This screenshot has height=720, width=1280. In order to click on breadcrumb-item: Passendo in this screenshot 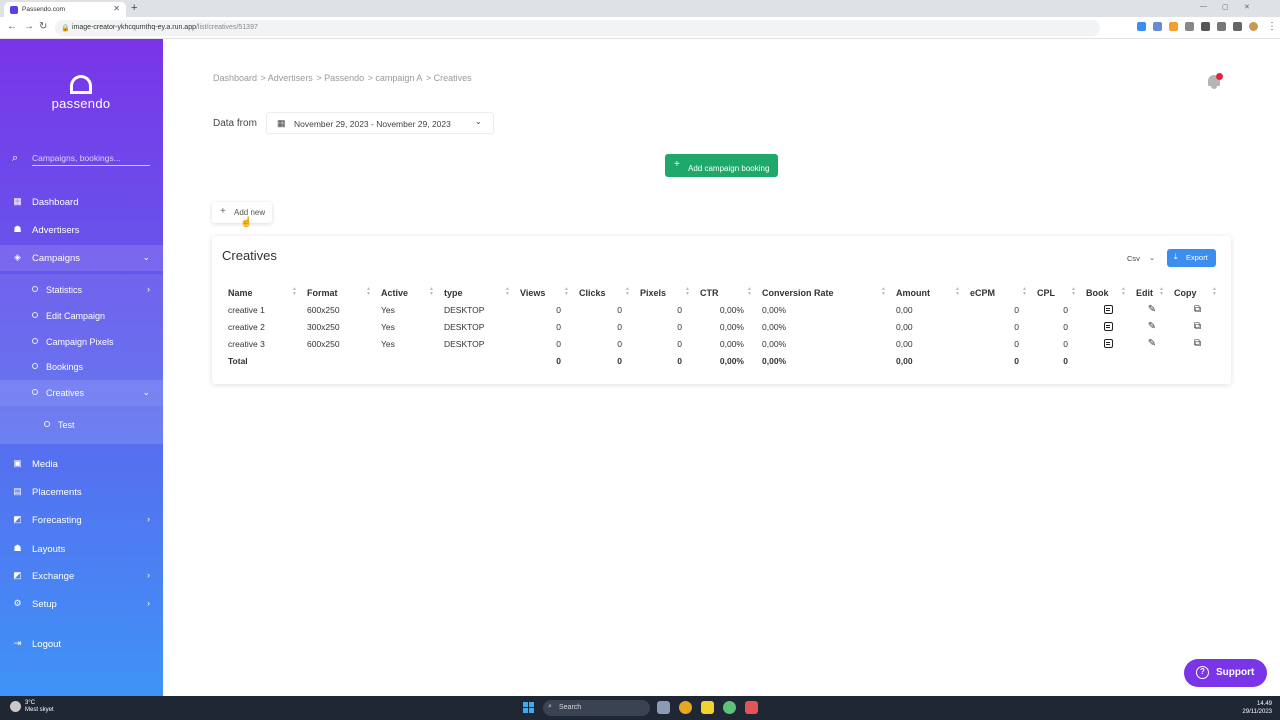, I will do `click(344, 78)`.